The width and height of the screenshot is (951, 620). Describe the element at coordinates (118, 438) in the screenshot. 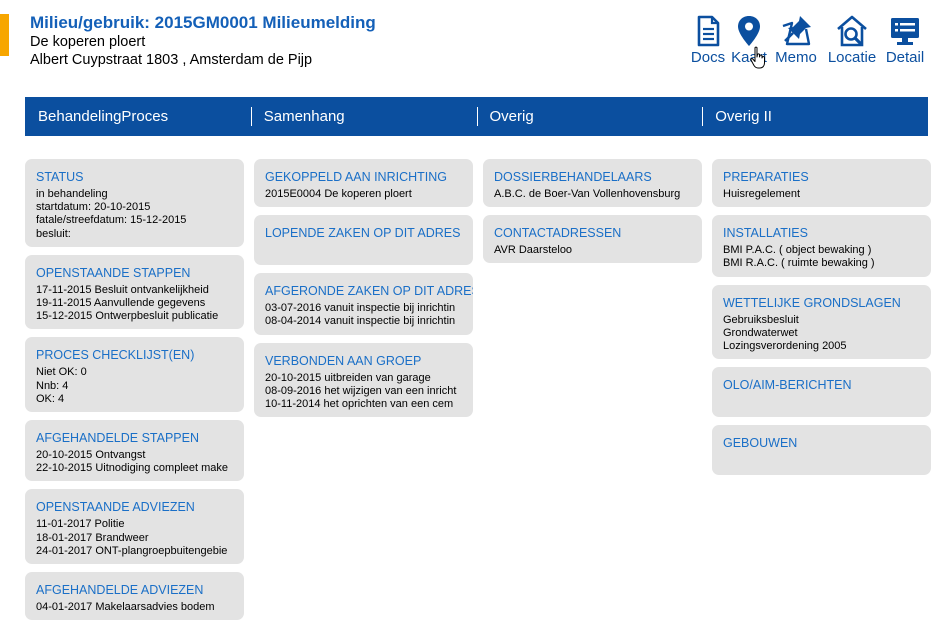

I see `card-title: AFGEHANDELDE STAPPEN` at that location.